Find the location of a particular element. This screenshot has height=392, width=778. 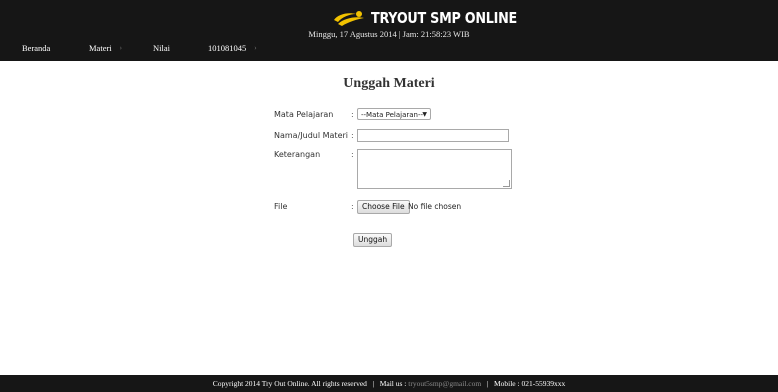

nav-label: Beranda is located at coordinates (36, 48).